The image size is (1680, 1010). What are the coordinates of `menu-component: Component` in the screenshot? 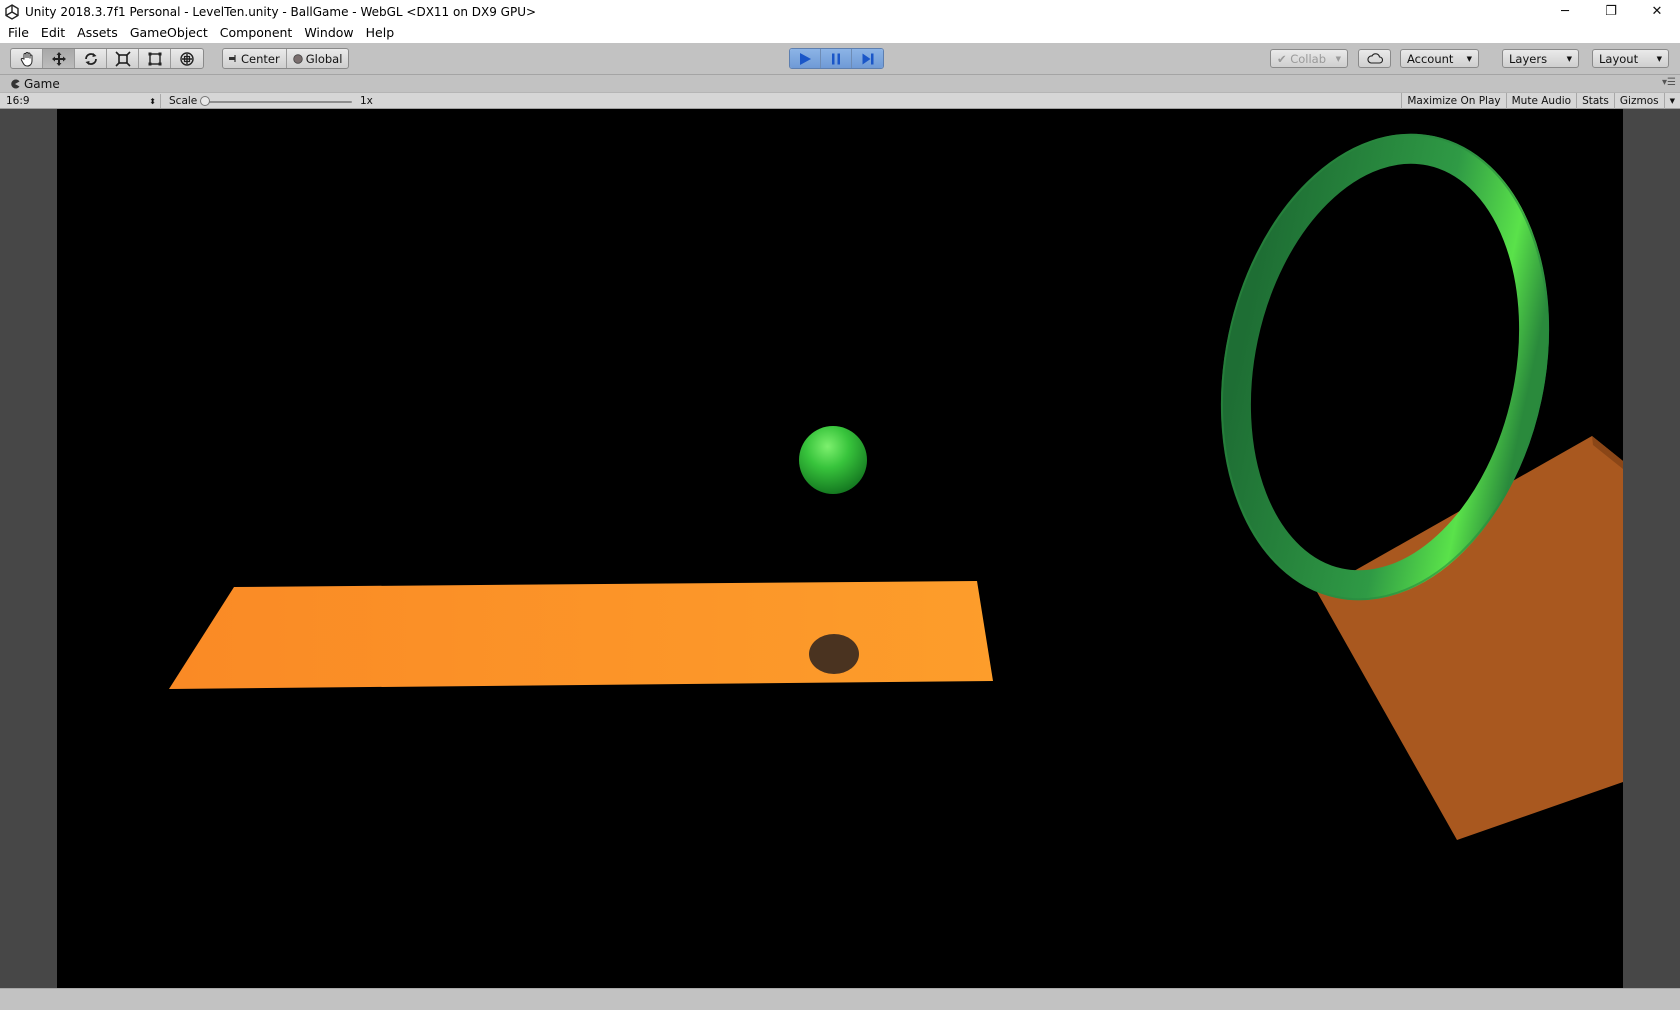 It's located at (256, 33).